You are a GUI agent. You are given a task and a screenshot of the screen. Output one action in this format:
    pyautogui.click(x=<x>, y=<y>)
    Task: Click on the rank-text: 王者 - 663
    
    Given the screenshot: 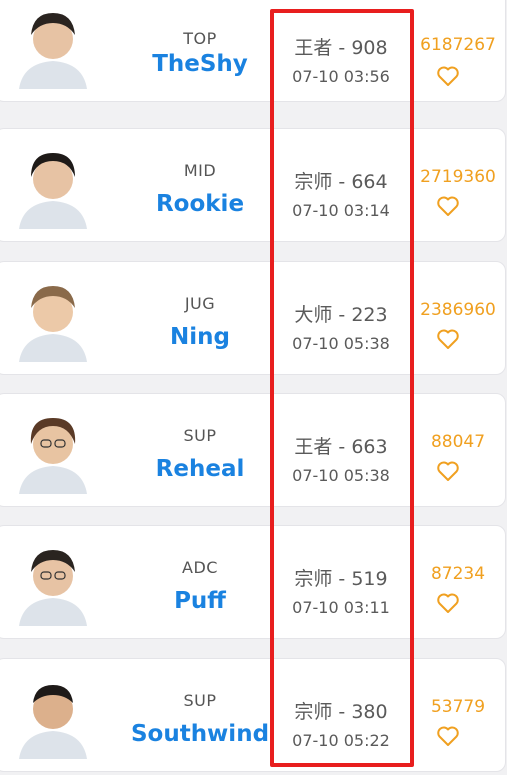 What is the action you would take?
    pyautogui.click(x=341, y=447)
    